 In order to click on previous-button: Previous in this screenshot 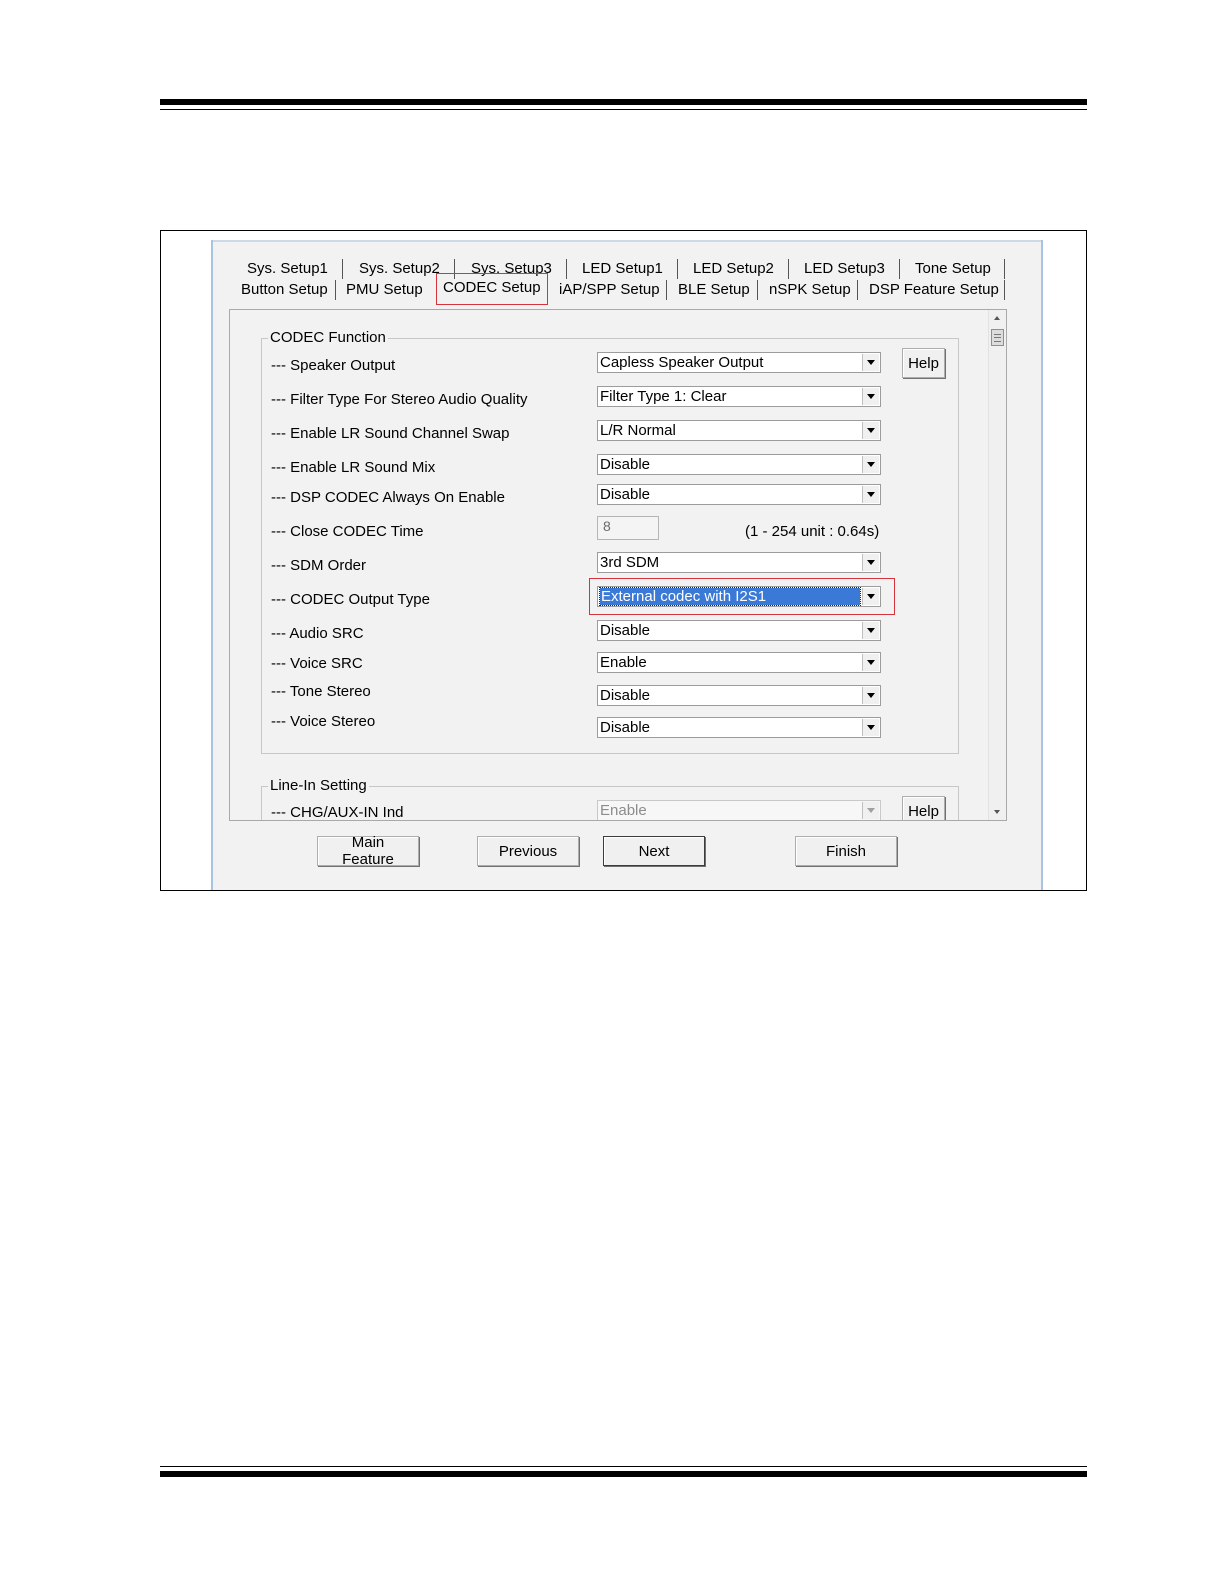, I will do `click(528, 851)`.